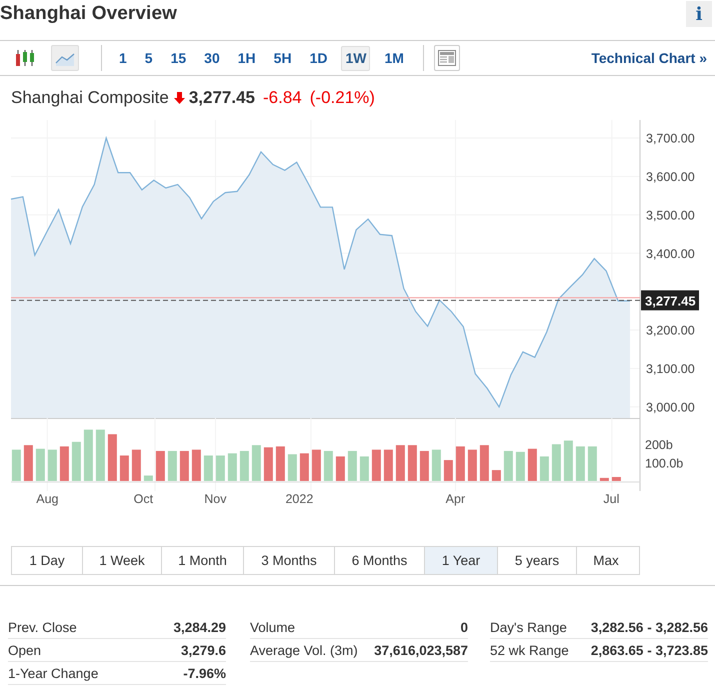 The image size is (715, 695). I want to click on interval-button: 30, so click(212, 58).